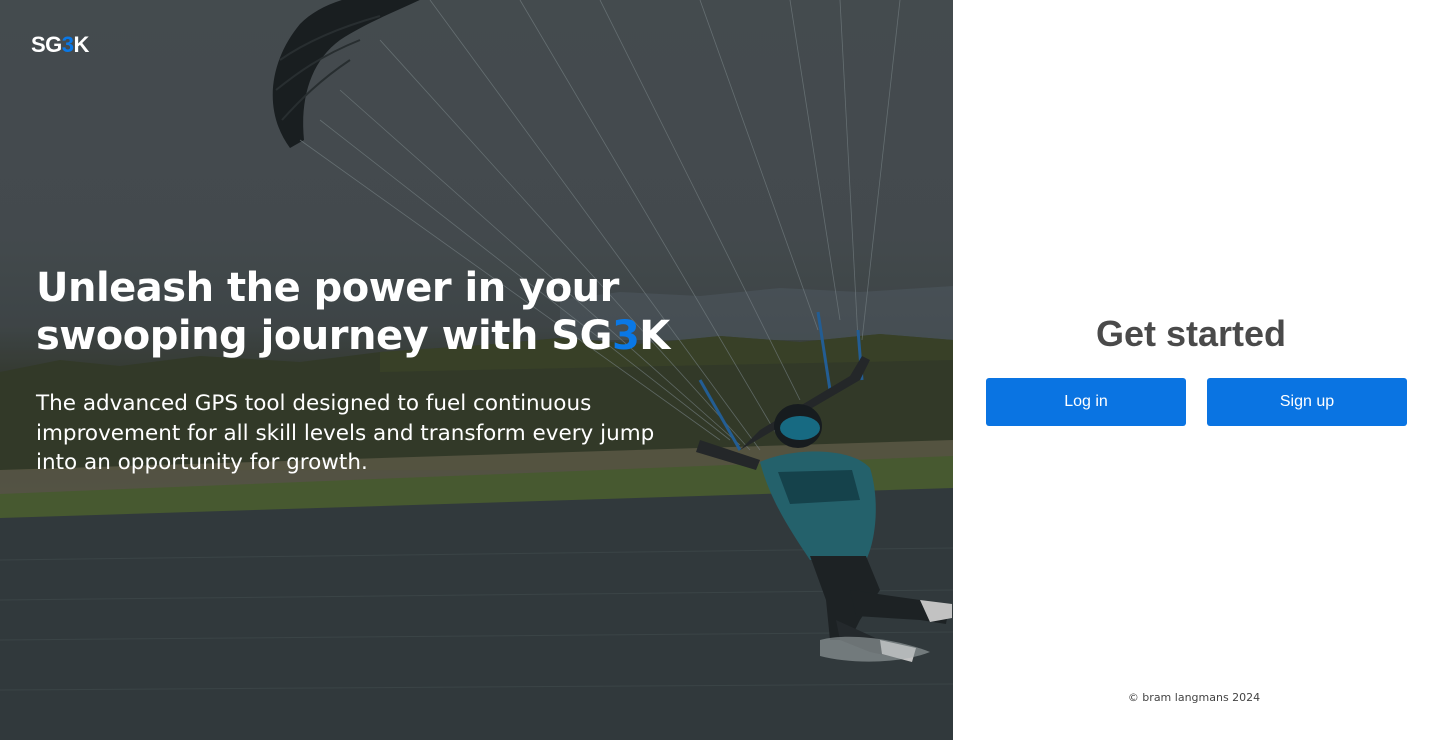 This screenshot has height=740, width=1440. Describe the element at coordinates (1307, 402) in the screenshot. I see `sign-up-button: Sign up` at that location.